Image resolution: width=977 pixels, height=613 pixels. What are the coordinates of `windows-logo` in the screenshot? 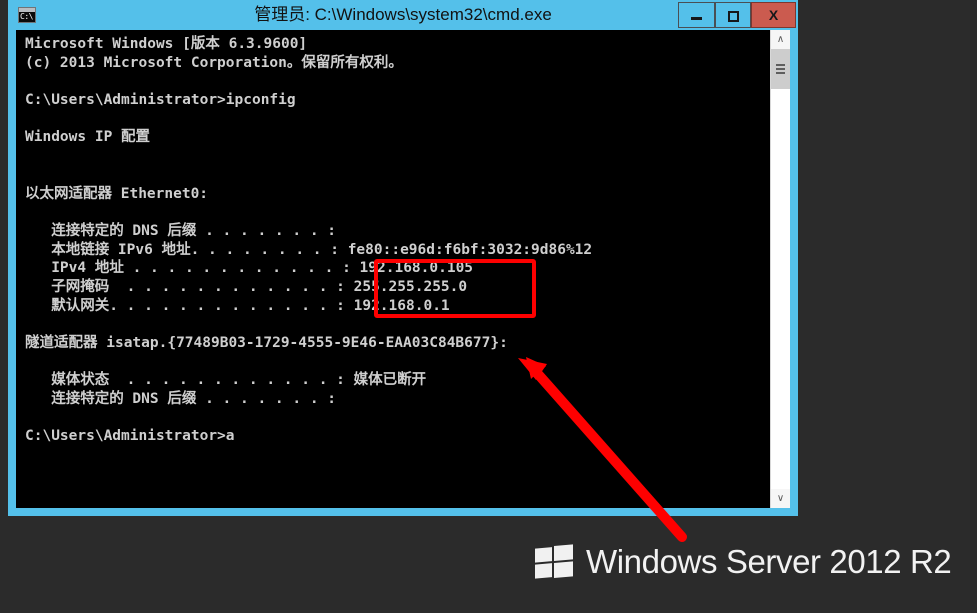 It's located at (554, 561).